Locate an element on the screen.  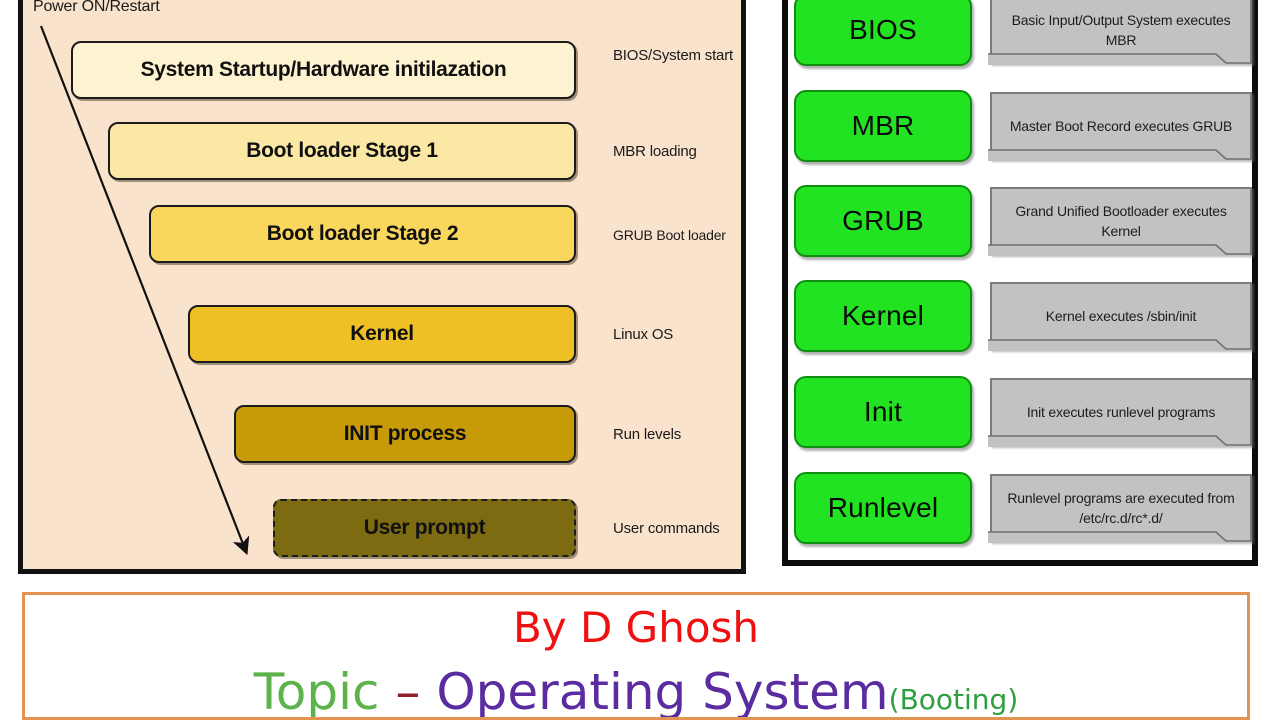
chain-desc-label: Grand Unified Bootloader executes Kernel is located at coordinates (1121, 221).